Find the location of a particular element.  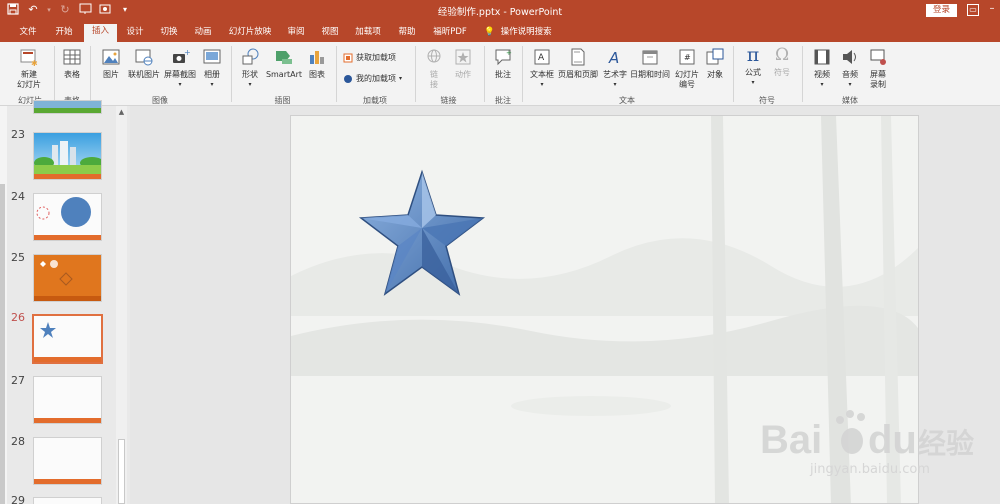

calendar-icon is located at coordinates (650, 57).